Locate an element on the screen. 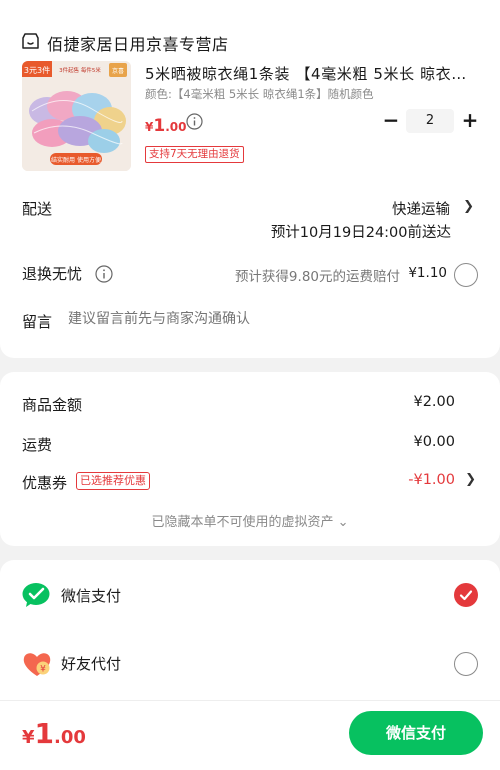 This screenshot has width=500, height=770. return-worry-free-price: ¥1.10 is located at coordinates (427, 273).